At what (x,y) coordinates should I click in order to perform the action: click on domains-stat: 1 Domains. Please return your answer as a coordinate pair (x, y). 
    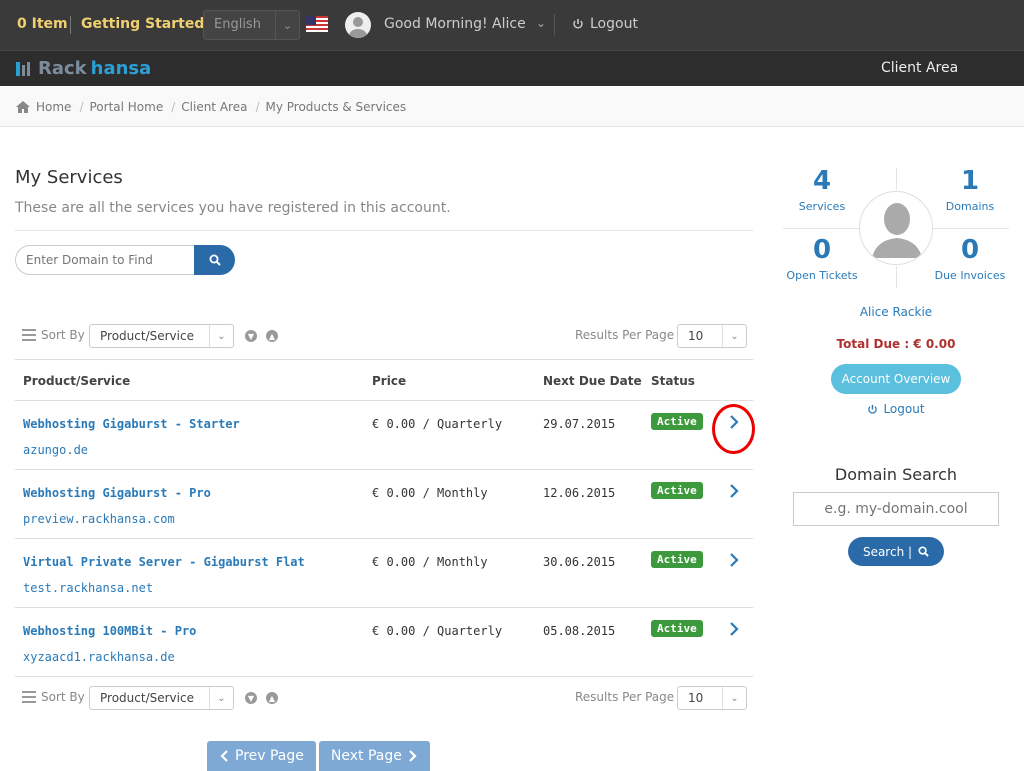
    Looking at the image, I should click on (970, 189).